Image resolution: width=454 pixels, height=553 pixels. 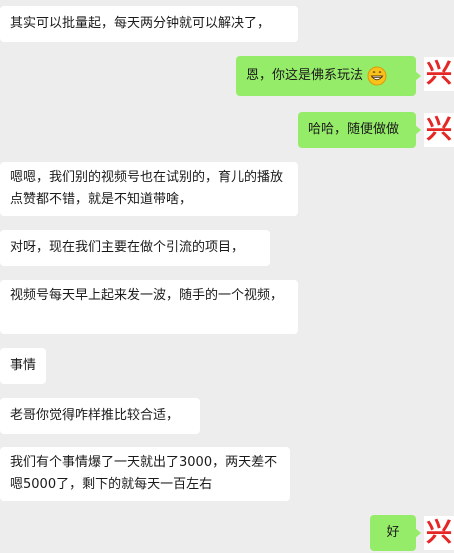 I want to click on message-text: 对呀，现在我们主要在做个引流的项目，, so click(x=127, y=247).